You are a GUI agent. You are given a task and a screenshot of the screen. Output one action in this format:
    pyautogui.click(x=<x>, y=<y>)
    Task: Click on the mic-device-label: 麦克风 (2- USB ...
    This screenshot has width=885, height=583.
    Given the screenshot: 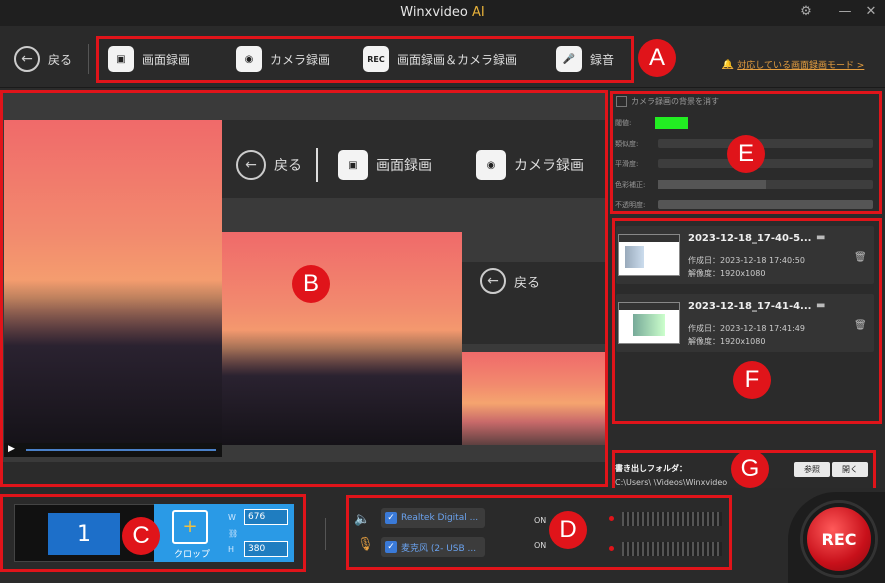 What is the action you would take?
    pyautogui.click(x=439, y=548)
    